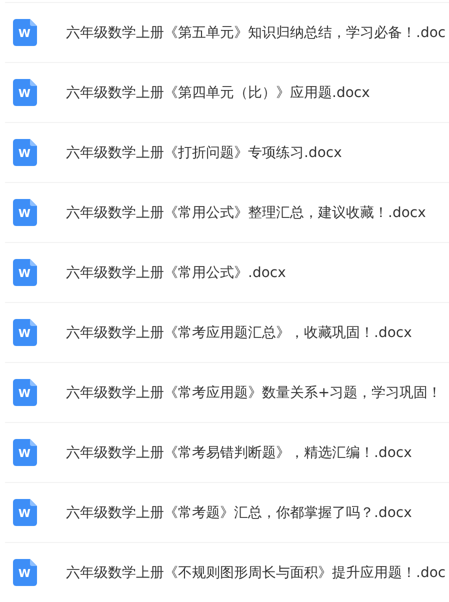 Image resolution: width=449 pixels, height=602 pixels. What do you see at coordinates (246, 213) in the screenshot?
I see `file-name: 六年级数学上册《常用公式》整理汇总，建议收藏！.docx` at bounding box center [246, 213].